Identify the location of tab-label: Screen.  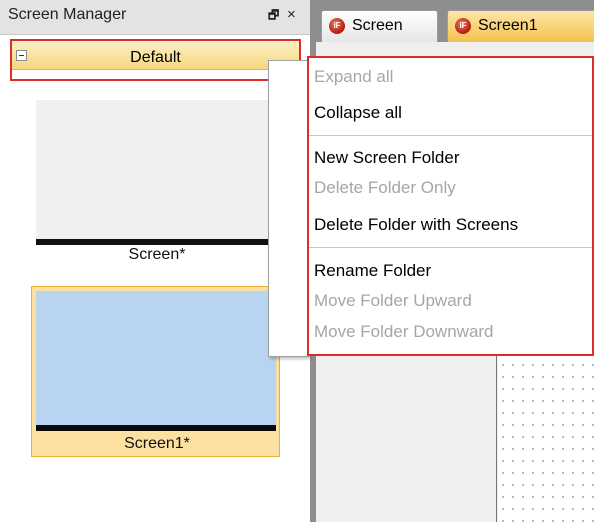
(377, 25).